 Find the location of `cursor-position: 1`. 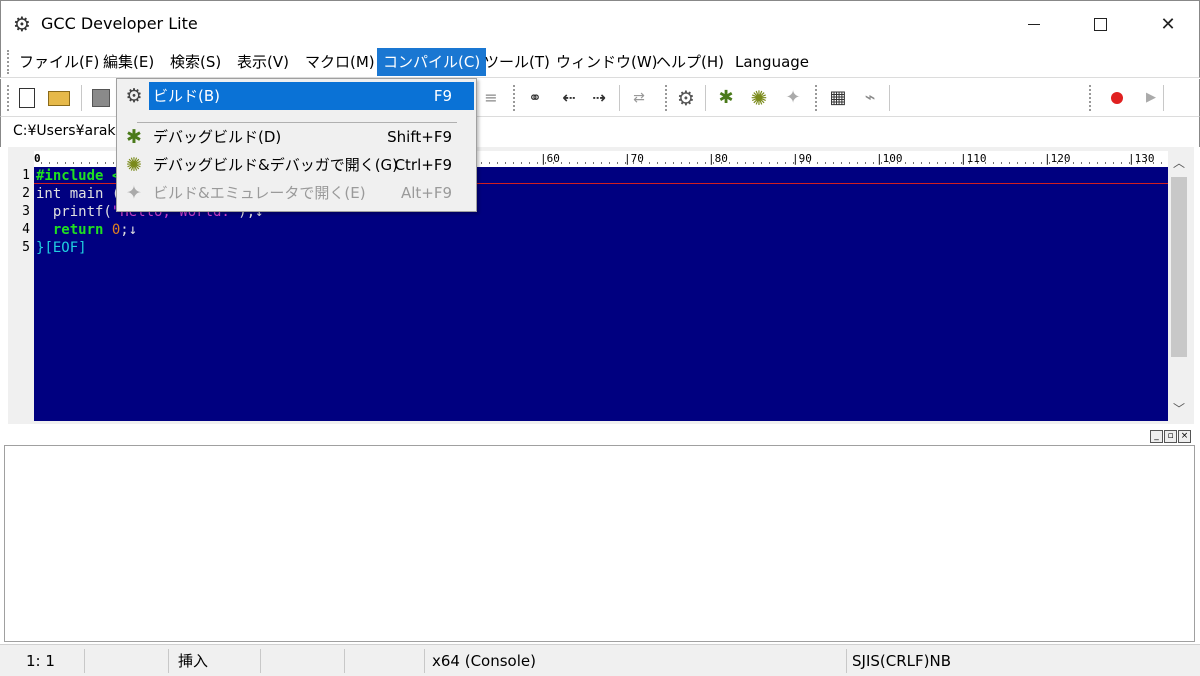

cursor-position: 1 is located at coordinates (40, 661).